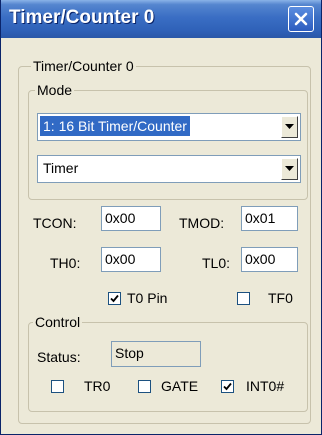  Describe the element at coordinates (169, 169) in the screenshot. I see `function-select: Timer` at that location.